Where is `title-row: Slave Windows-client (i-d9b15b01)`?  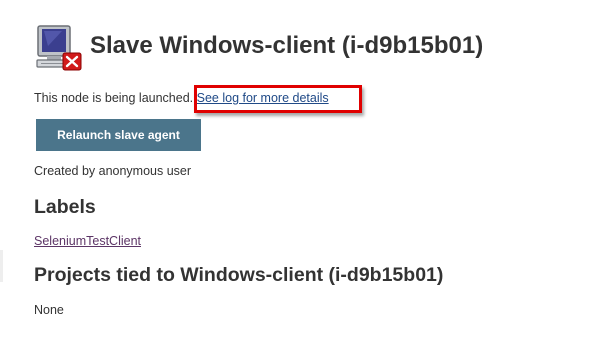 title-row: Slave Windows-client (i-d9b15b01) is located at coordinates (258, 48).